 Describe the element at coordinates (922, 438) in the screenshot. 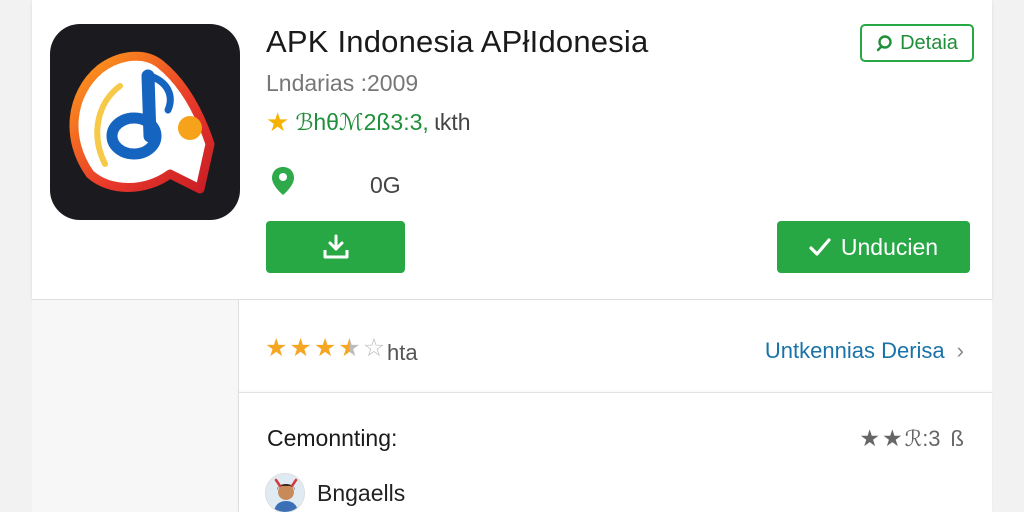

I see `comment-rating-value: ℛ:3` at that location.